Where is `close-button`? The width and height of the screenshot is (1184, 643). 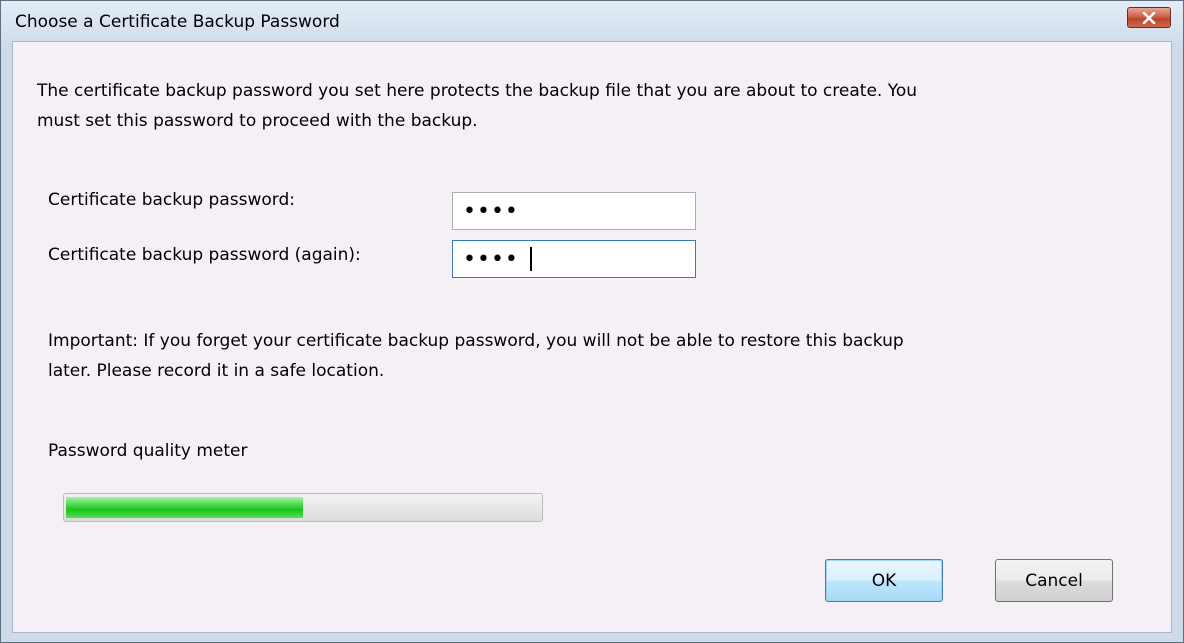 close-button is located at coordinates (1149, 17).